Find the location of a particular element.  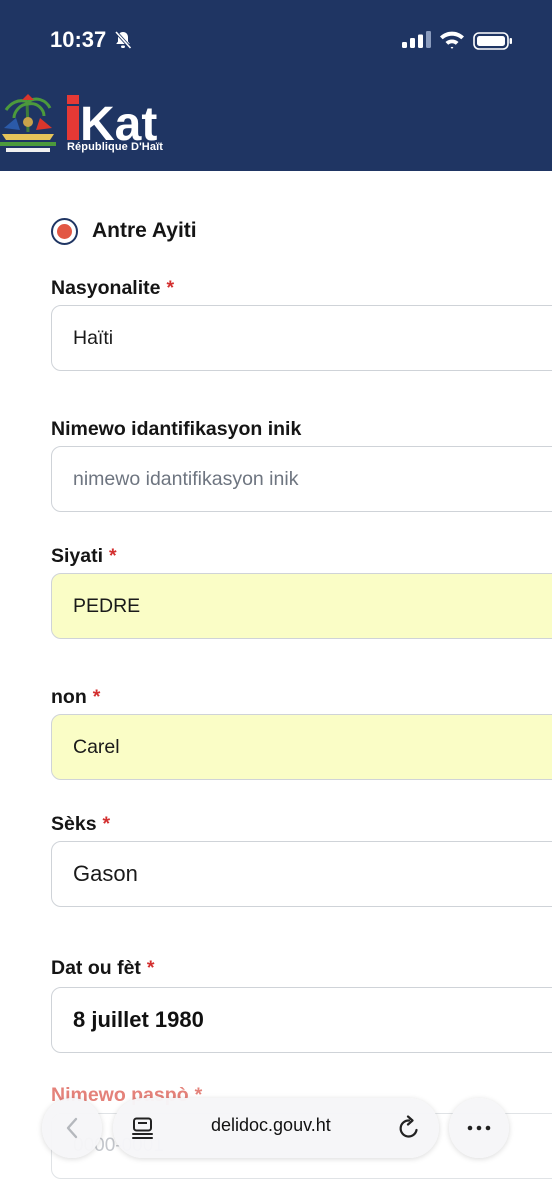

sex-value: Gason is located at coordinates (105, 873).